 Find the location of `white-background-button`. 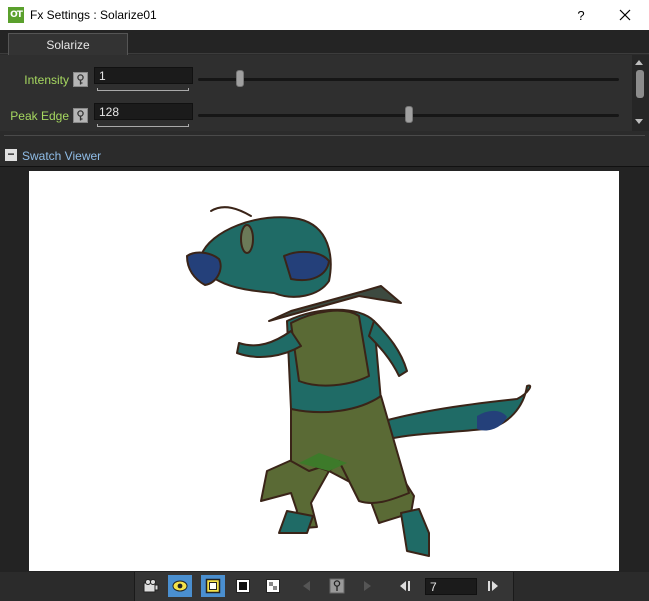

white-background-button is located at coordinates (213, 586).